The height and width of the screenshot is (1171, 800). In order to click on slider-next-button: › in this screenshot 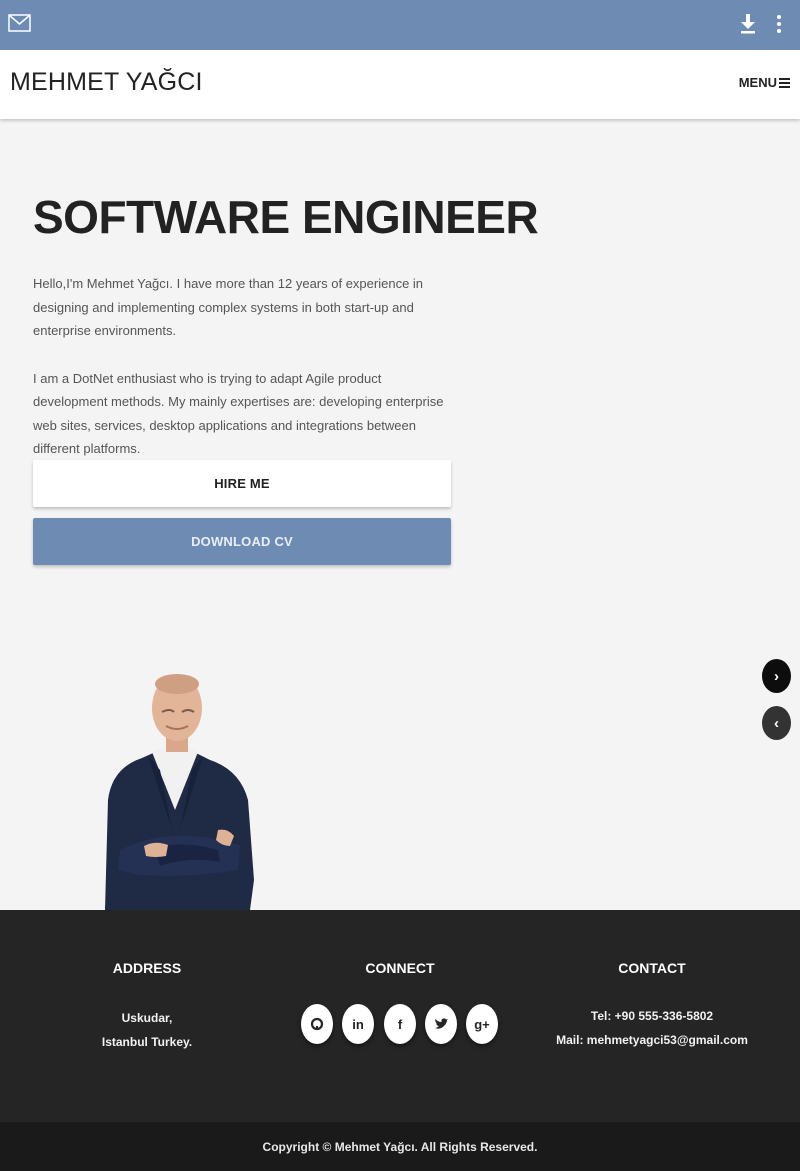, I will do `click(776, 676)`.